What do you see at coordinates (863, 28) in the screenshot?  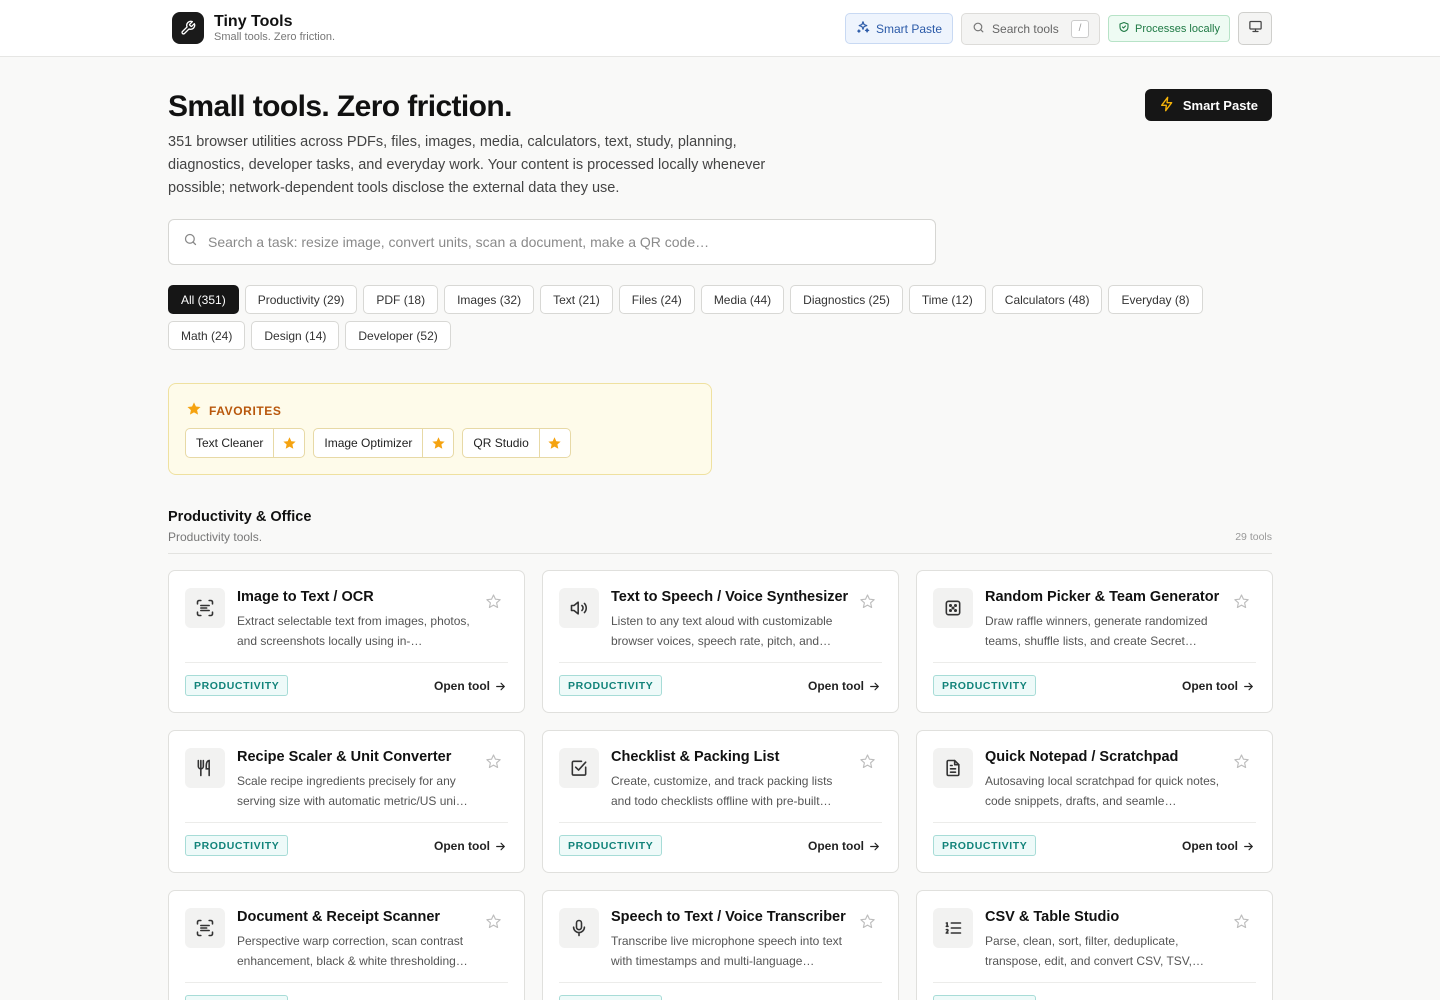 I see `sparkles-icon` at bounding box center [863, 28].